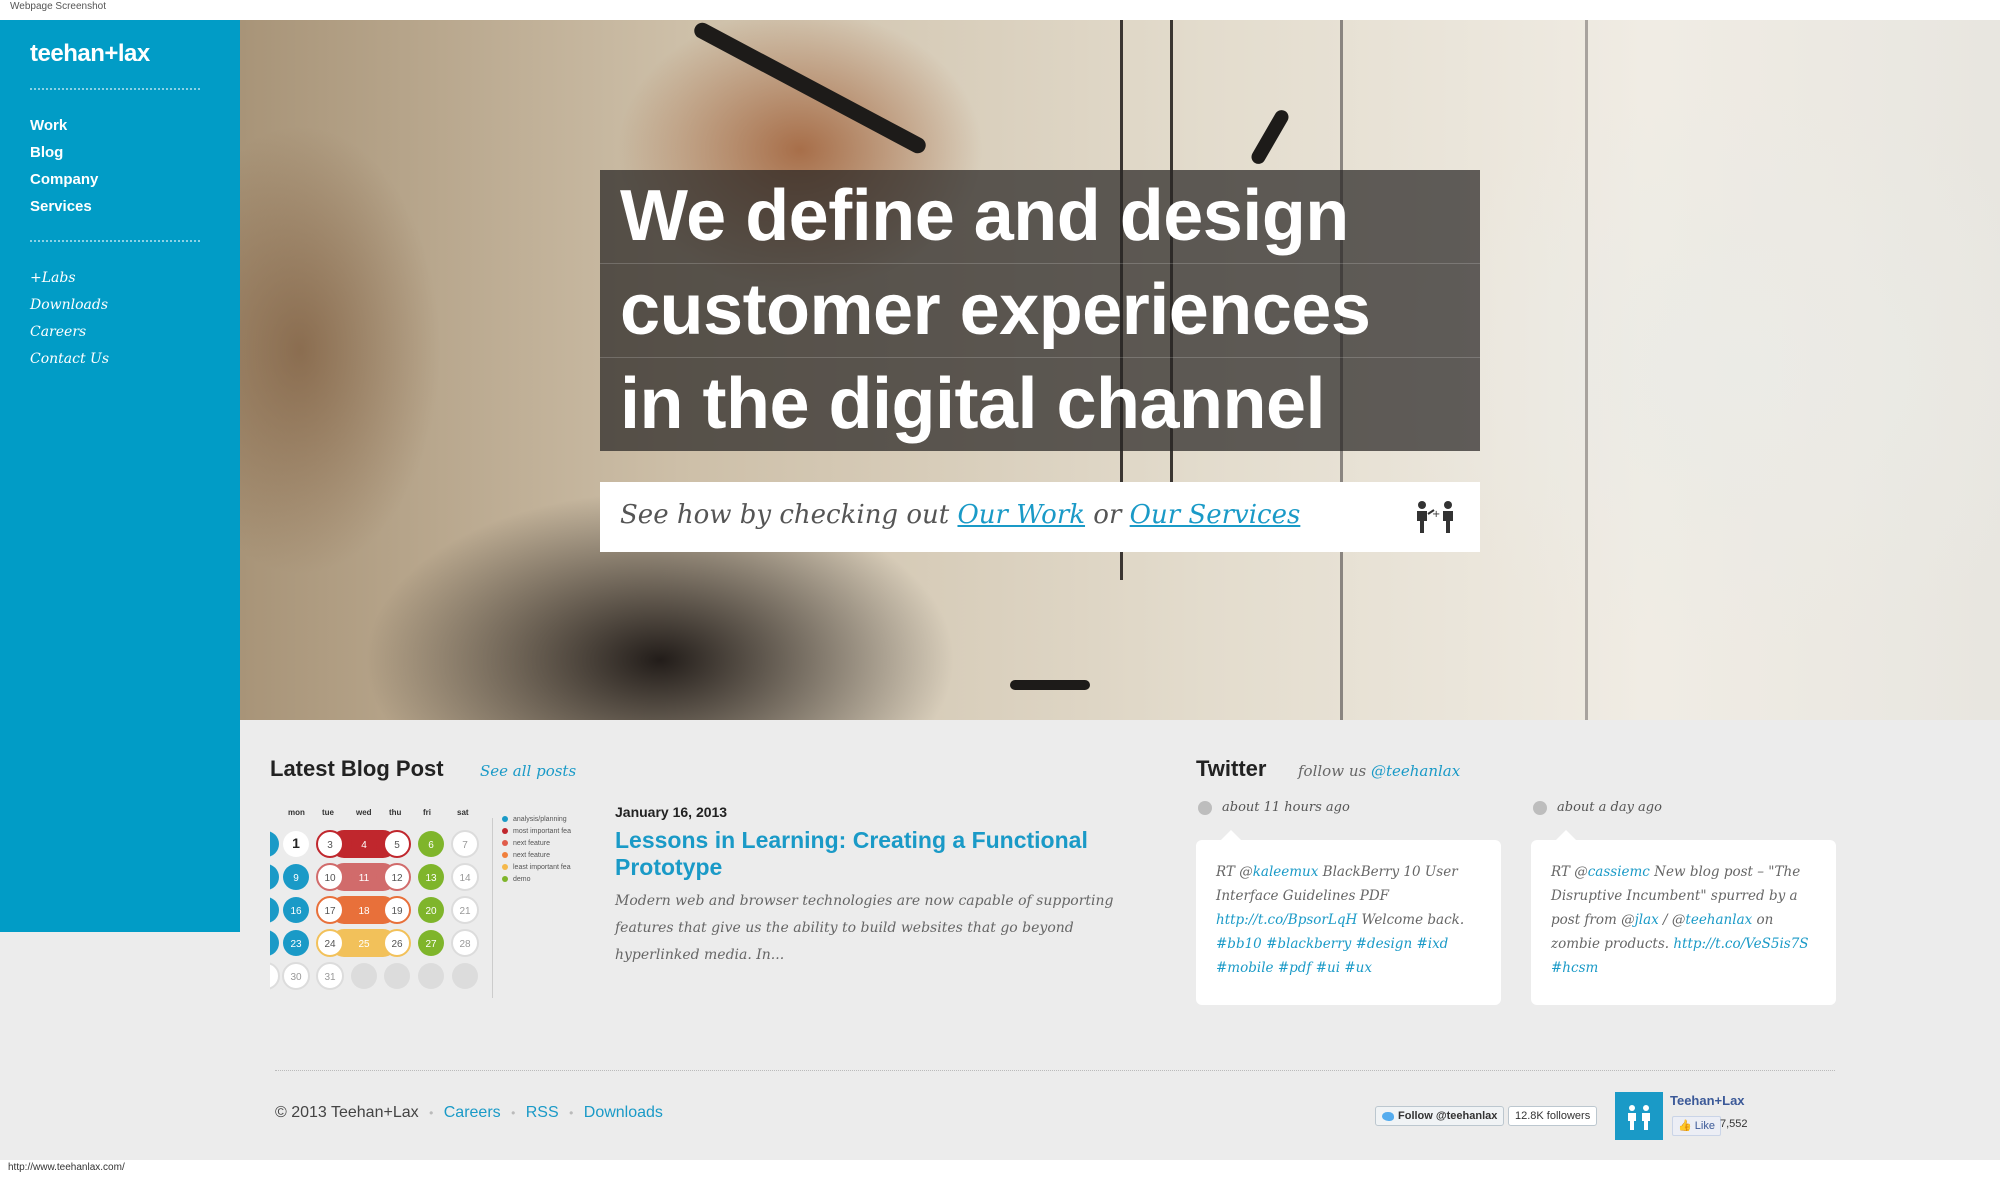 The width and height of the screenshot is (2000, 1177). Describe the element at coordinates (69, 359) in the screenshot. I see `nav-item-contact: Contact Us` at that location.